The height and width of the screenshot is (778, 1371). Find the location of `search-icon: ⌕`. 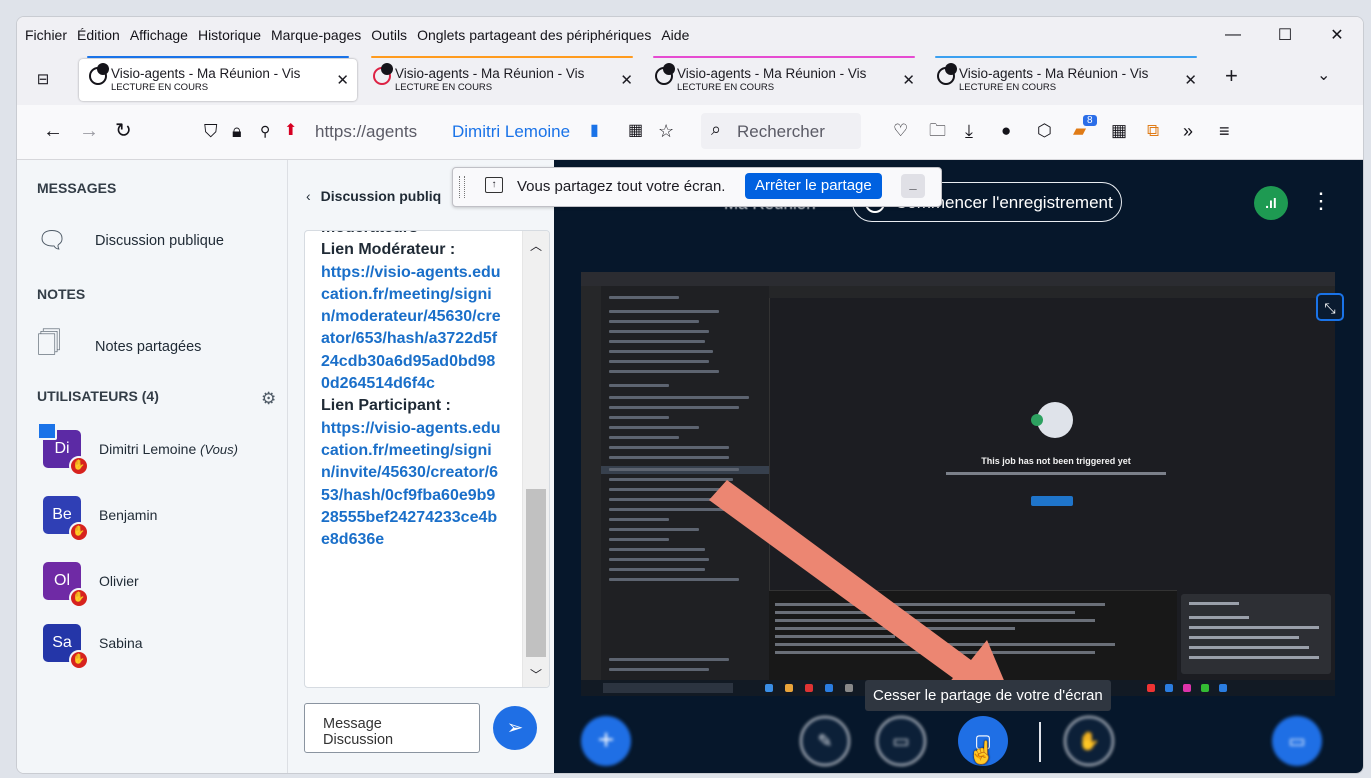

search-icon: ⌕ is located at coordinates (716, 129).